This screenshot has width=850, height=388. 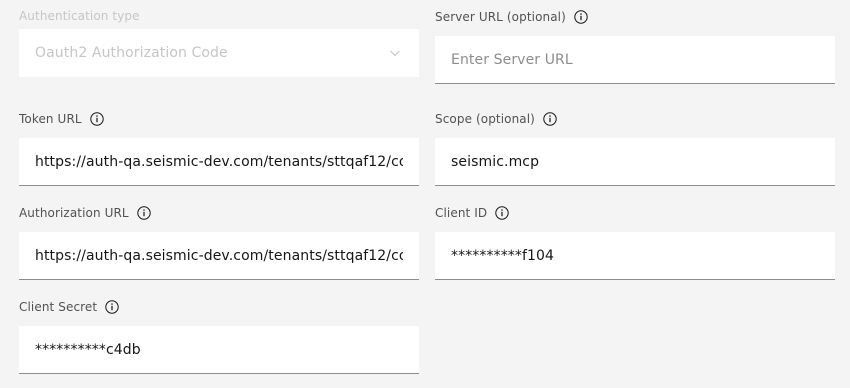 What do you see at coordinates (219, 16) in the screenshot?
I see `auth-type-label-row: Authentication type` at bounding box center [219, 16].